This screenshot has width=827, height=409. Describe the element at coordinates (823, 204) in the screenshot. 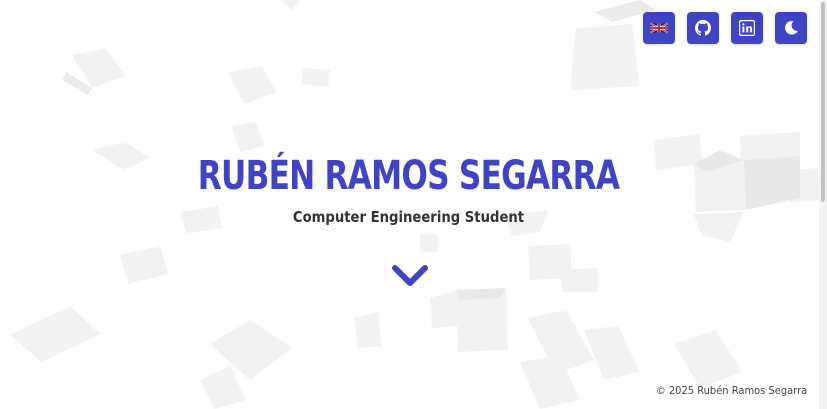

I see `page-scrollbar` at that location.